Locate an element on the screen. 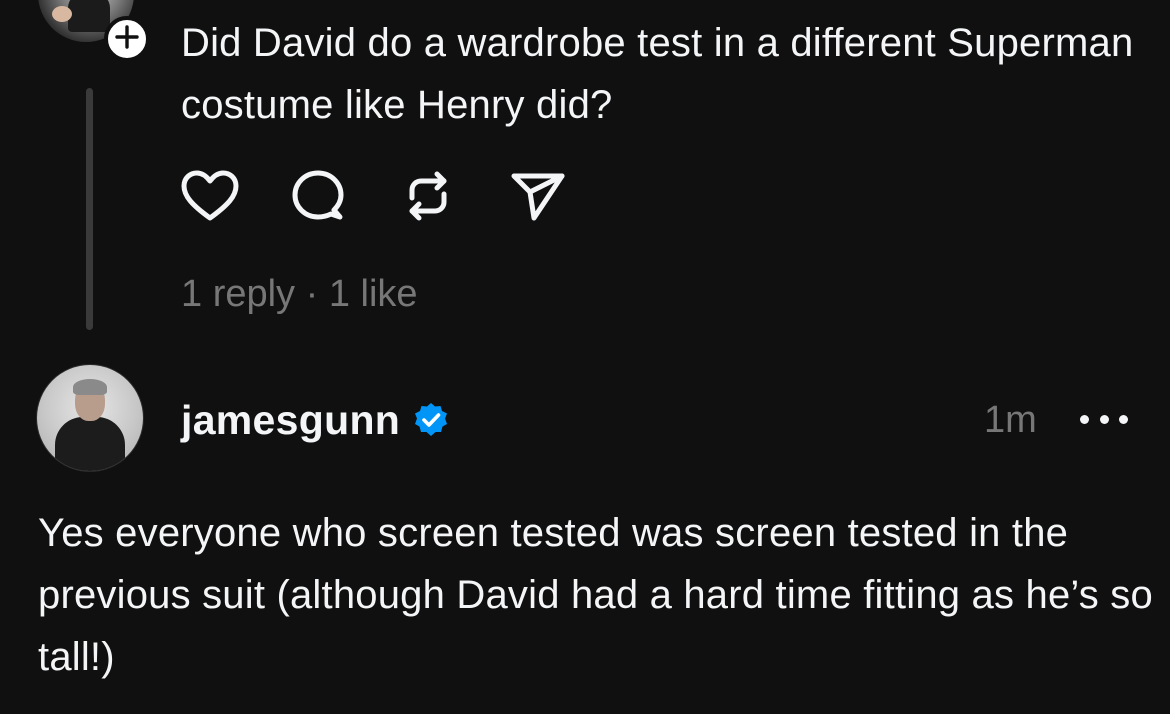 This screenshot has width=1170, height=714. follow-button is located at coordinates (127, 39).